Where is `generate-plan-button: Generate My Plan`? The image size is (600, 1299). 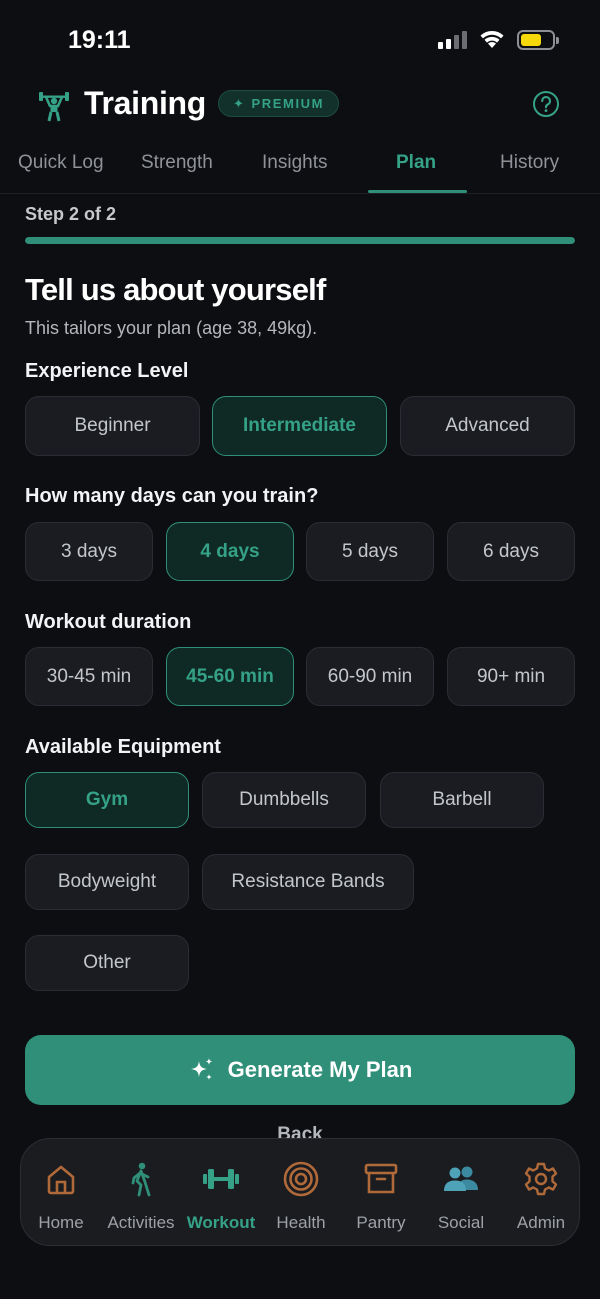 generate-plan-button: Generate My Plan is located at coordinates (300, 1070).